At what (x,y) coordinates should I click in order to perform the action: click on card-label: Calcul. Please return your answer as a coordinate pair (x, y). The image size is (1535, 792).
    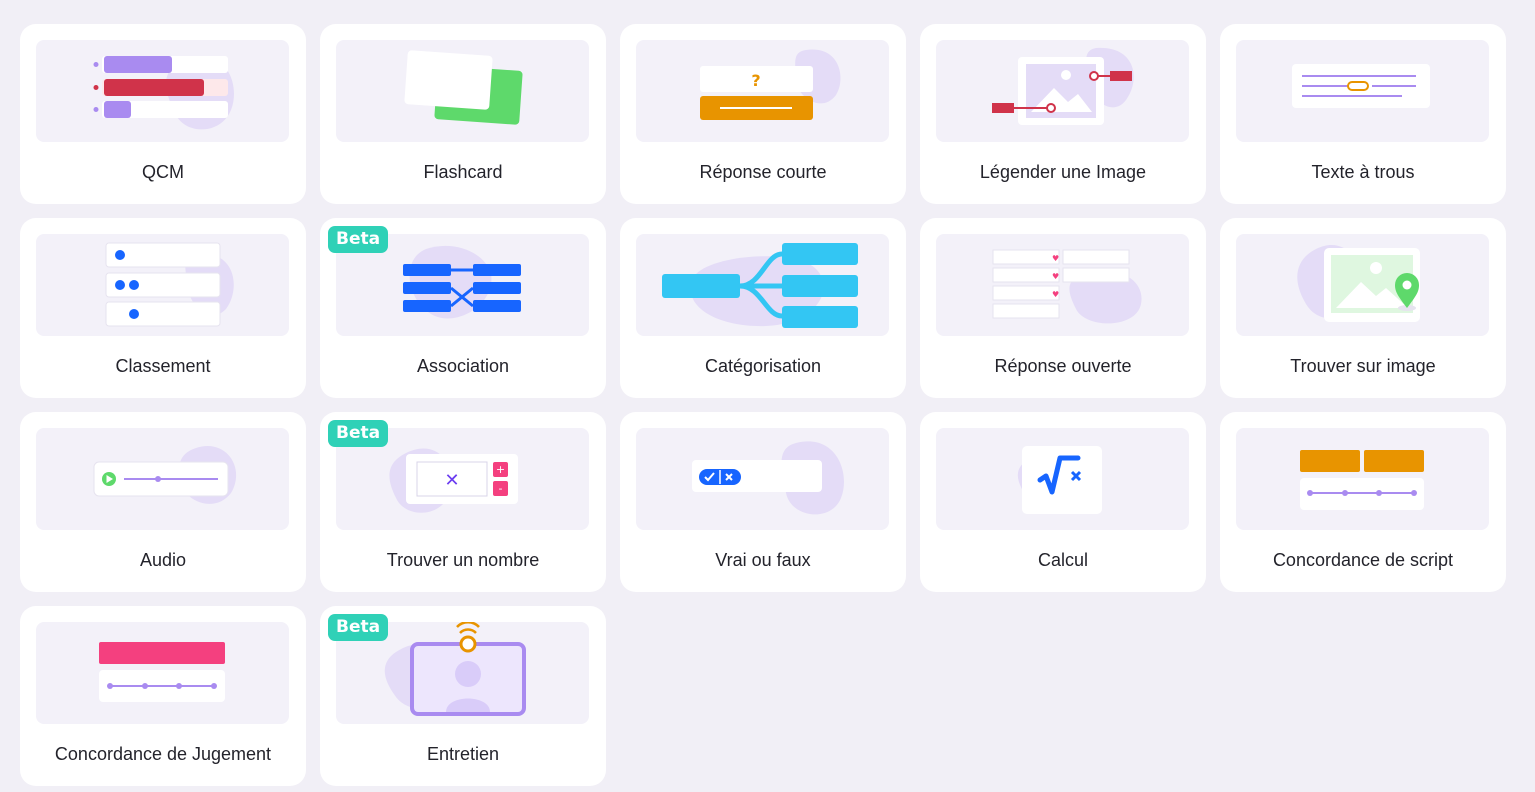
    Looking at the image, I should click on (1063, 560).